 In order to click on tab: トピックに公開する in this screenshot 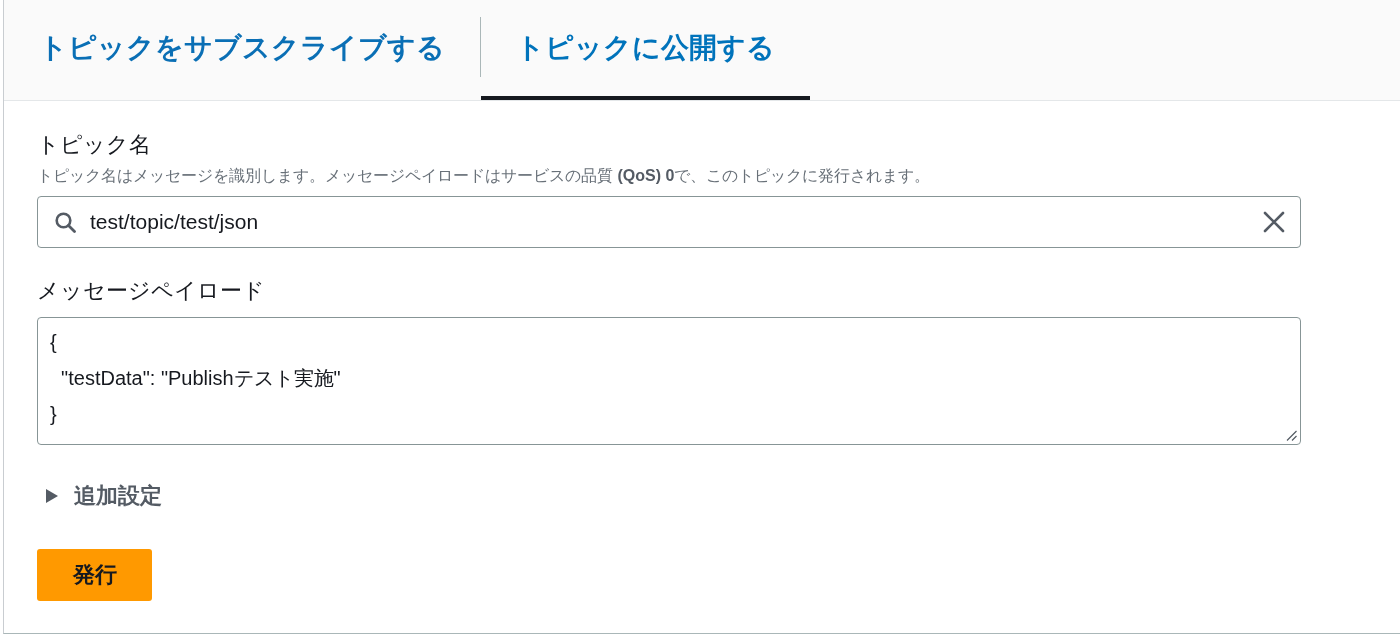, I will do `click(645, 50)`.